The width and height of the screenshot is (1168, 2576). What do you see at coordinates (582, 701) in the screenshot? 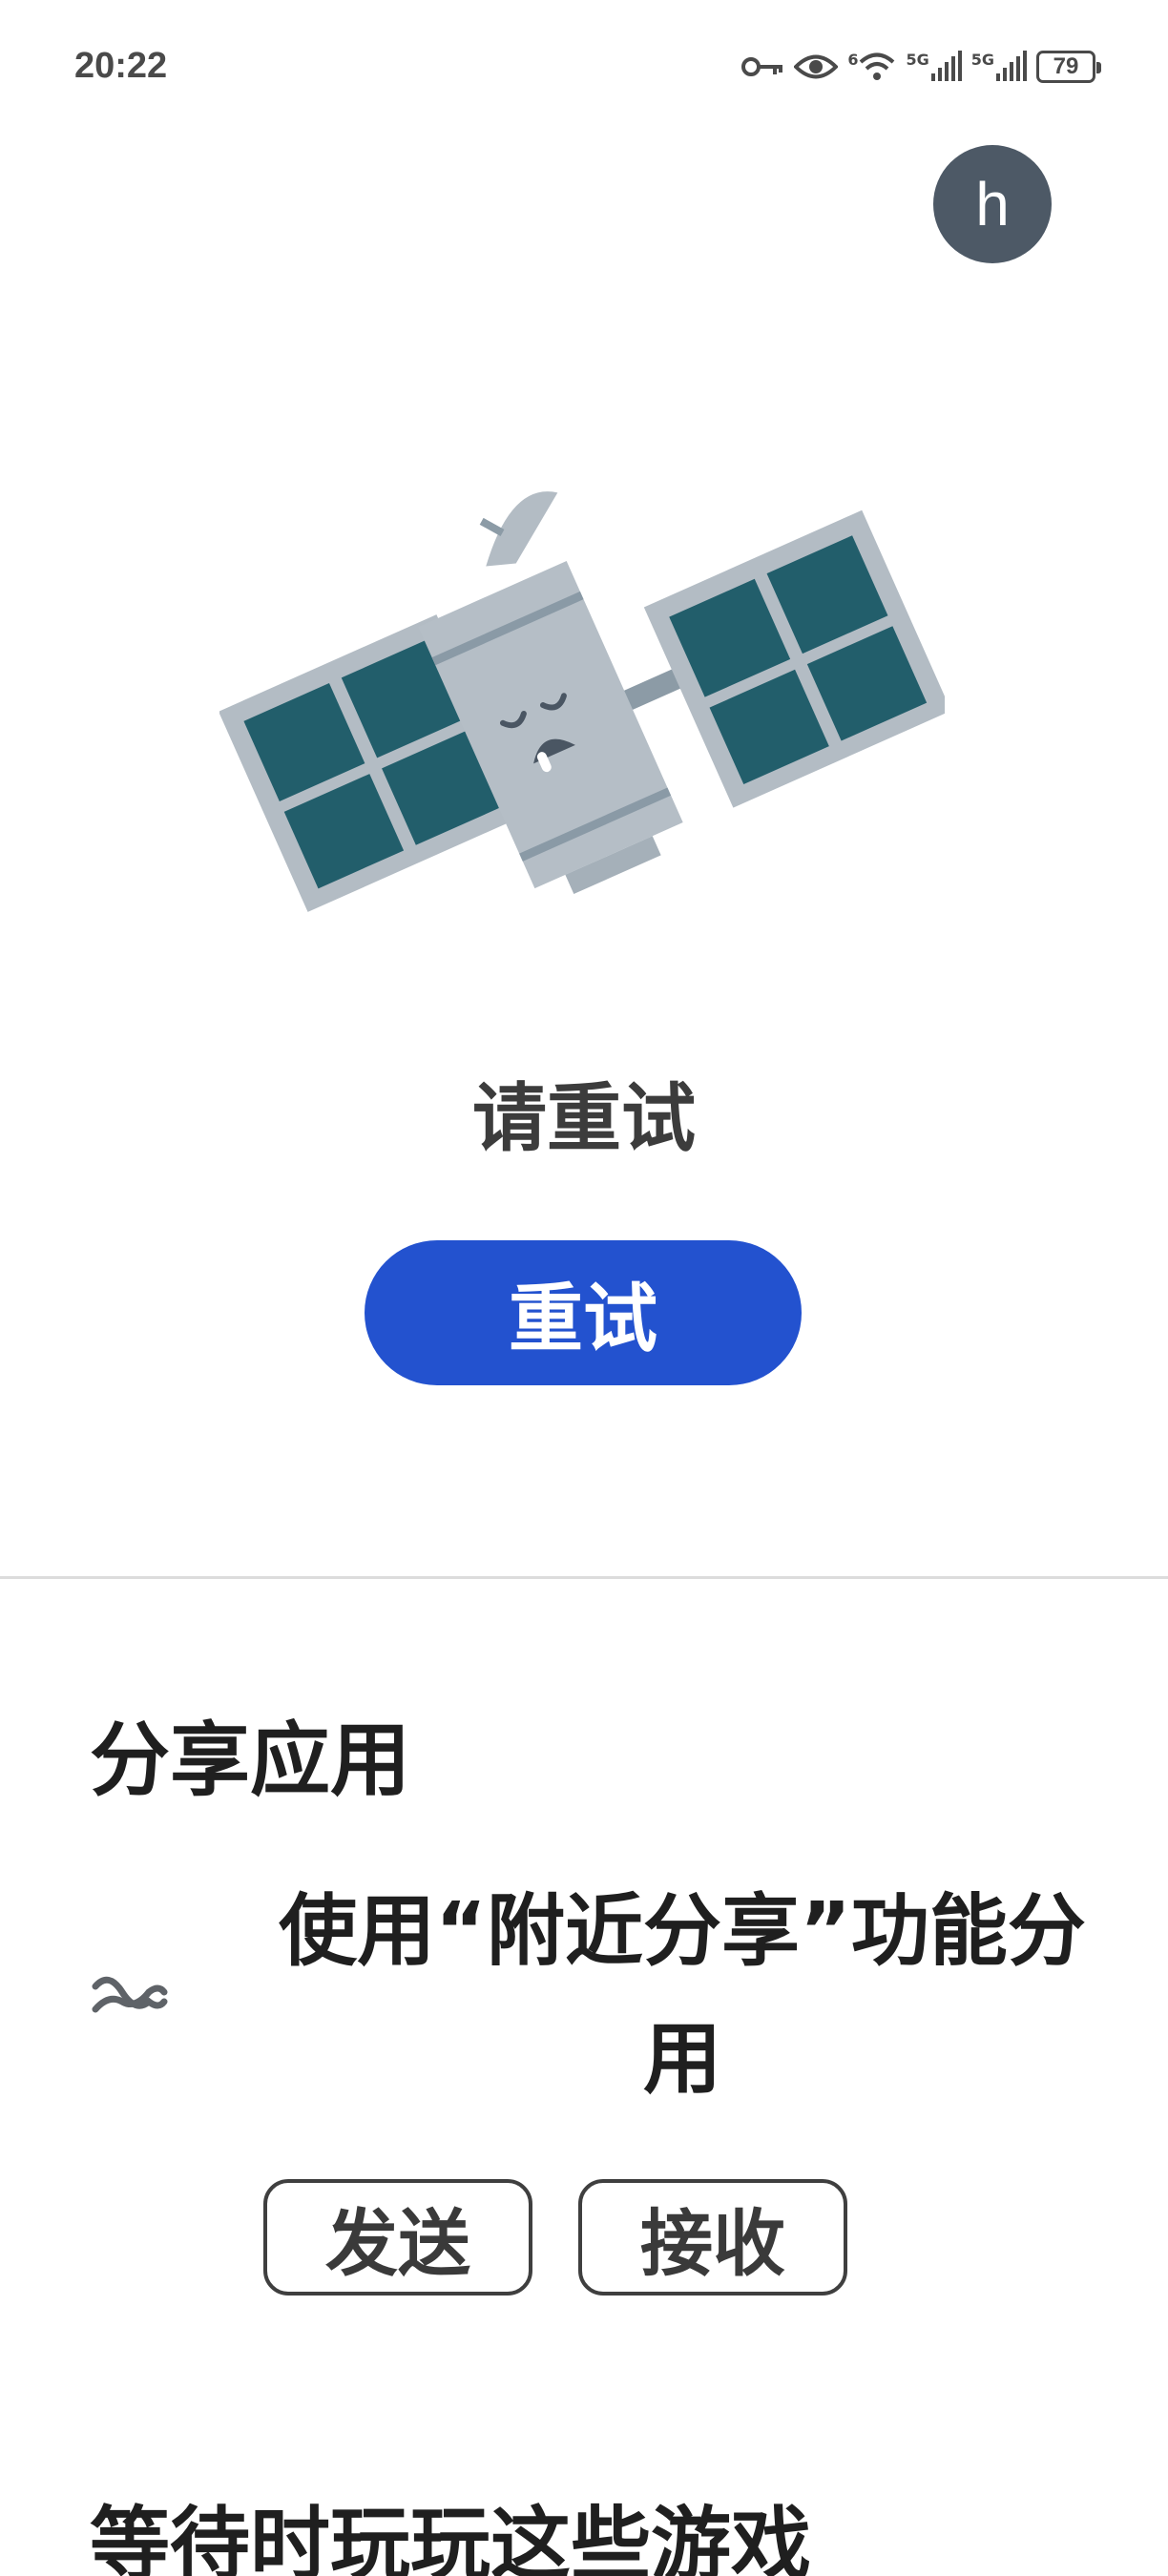
I see `sad-satellite-illustration` at bounding box center [582, 701].